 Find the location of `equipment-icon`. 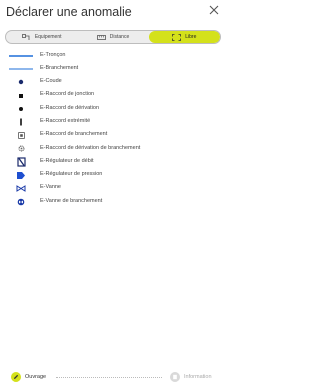

equipment-icon is located at coordinates (25, 36).